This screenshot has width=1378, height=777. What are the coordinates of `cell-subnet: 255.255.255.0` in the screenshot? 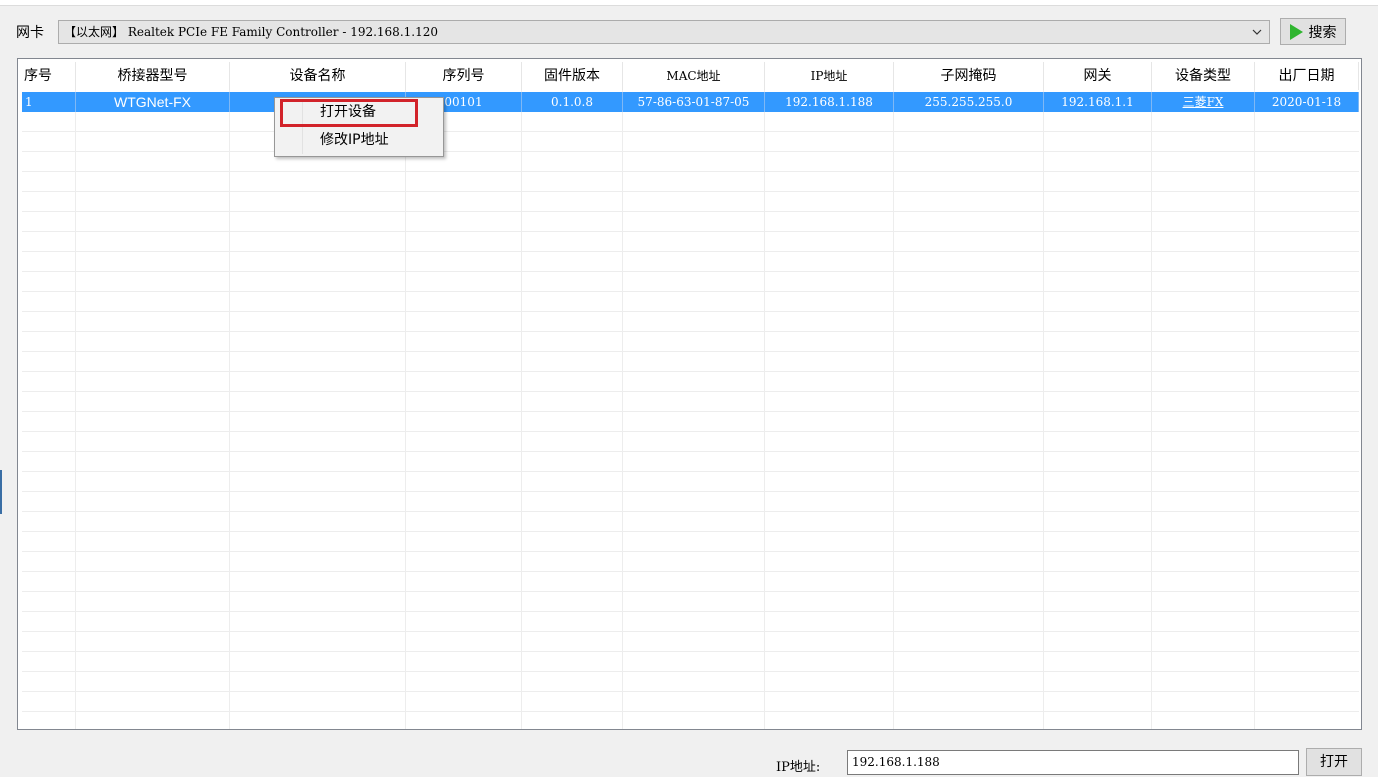 It's located at (969, 102).